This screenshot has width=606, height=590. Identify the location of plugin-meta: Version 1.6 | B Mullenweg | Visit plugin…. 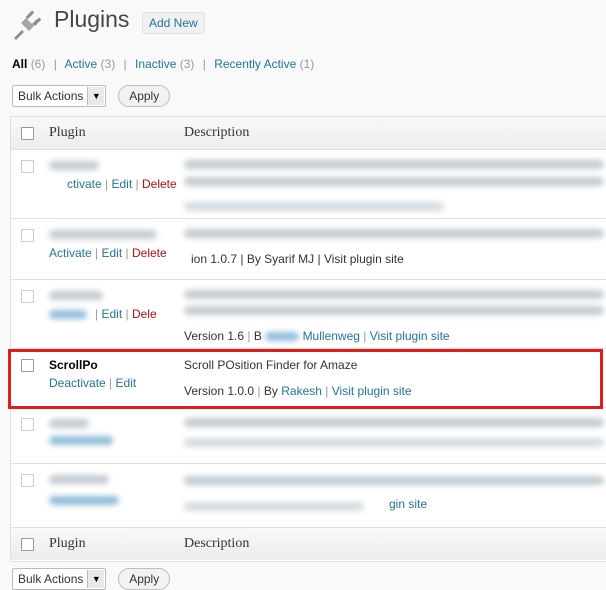
(317, 336).